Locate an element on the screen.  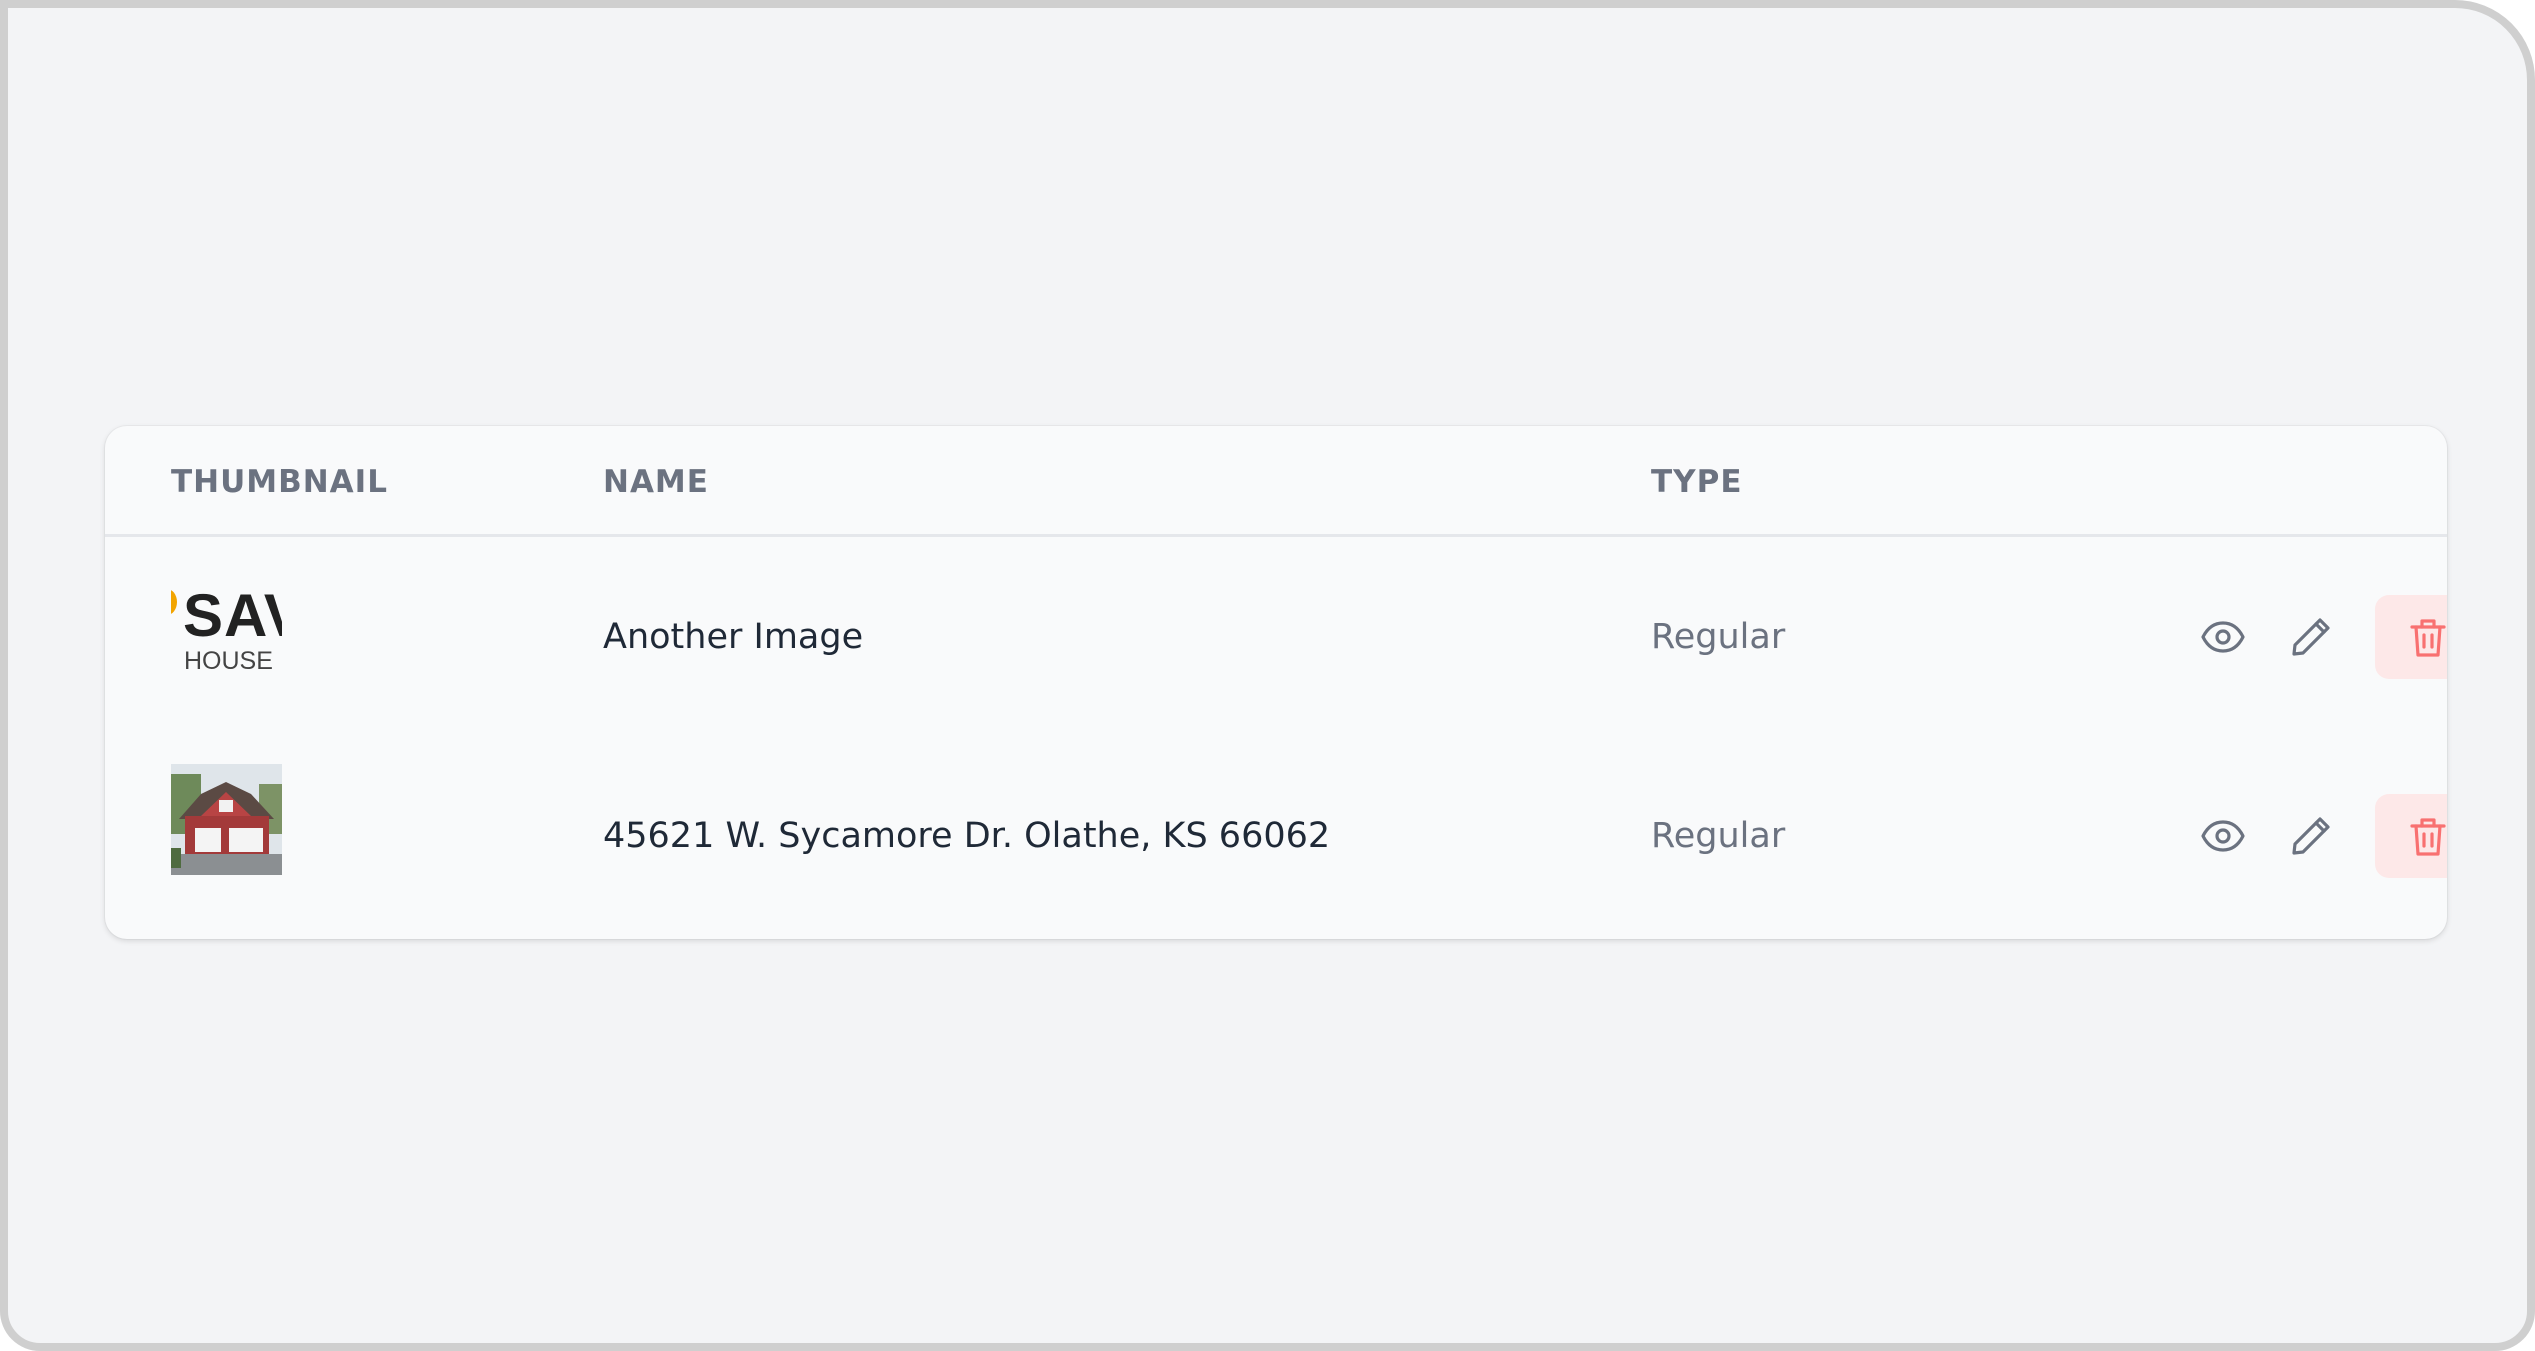
thumbnail-logo-image: SAV HOUSE is located at coordinates (226, 638).